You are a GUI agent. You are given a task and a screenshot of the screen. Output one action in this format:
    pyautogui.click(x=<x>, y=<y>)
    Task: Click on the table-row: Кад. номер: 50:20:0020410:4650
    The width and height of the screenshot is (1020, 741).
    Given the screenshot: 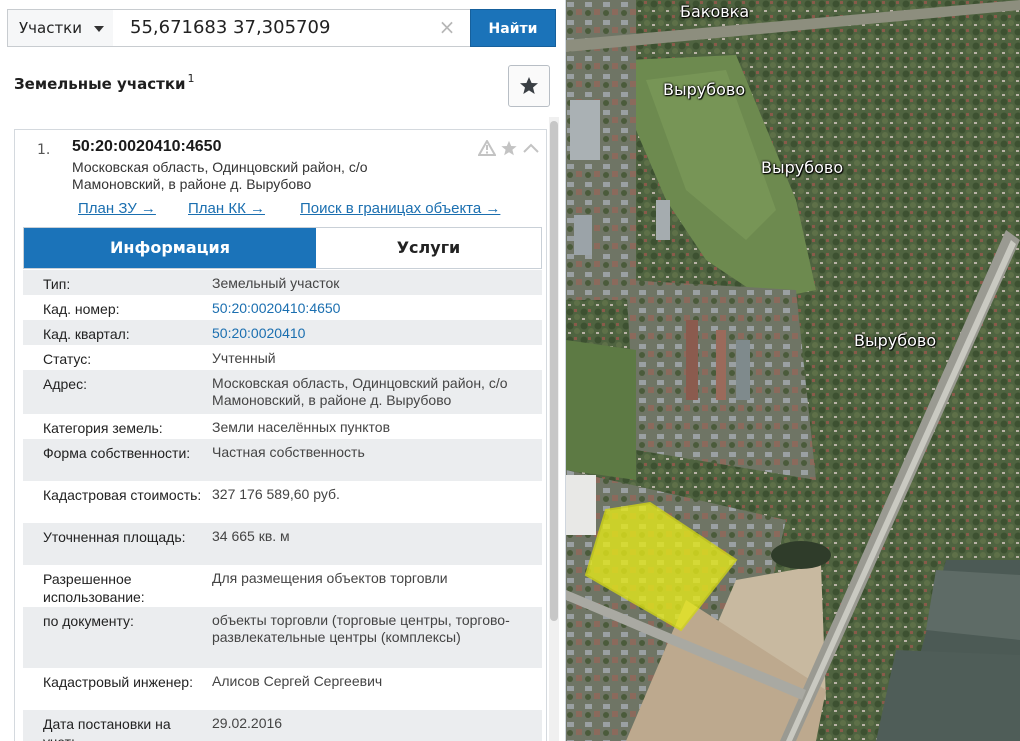 What is the action you would take?
    pyautogui.click(x=282, y=307)
    